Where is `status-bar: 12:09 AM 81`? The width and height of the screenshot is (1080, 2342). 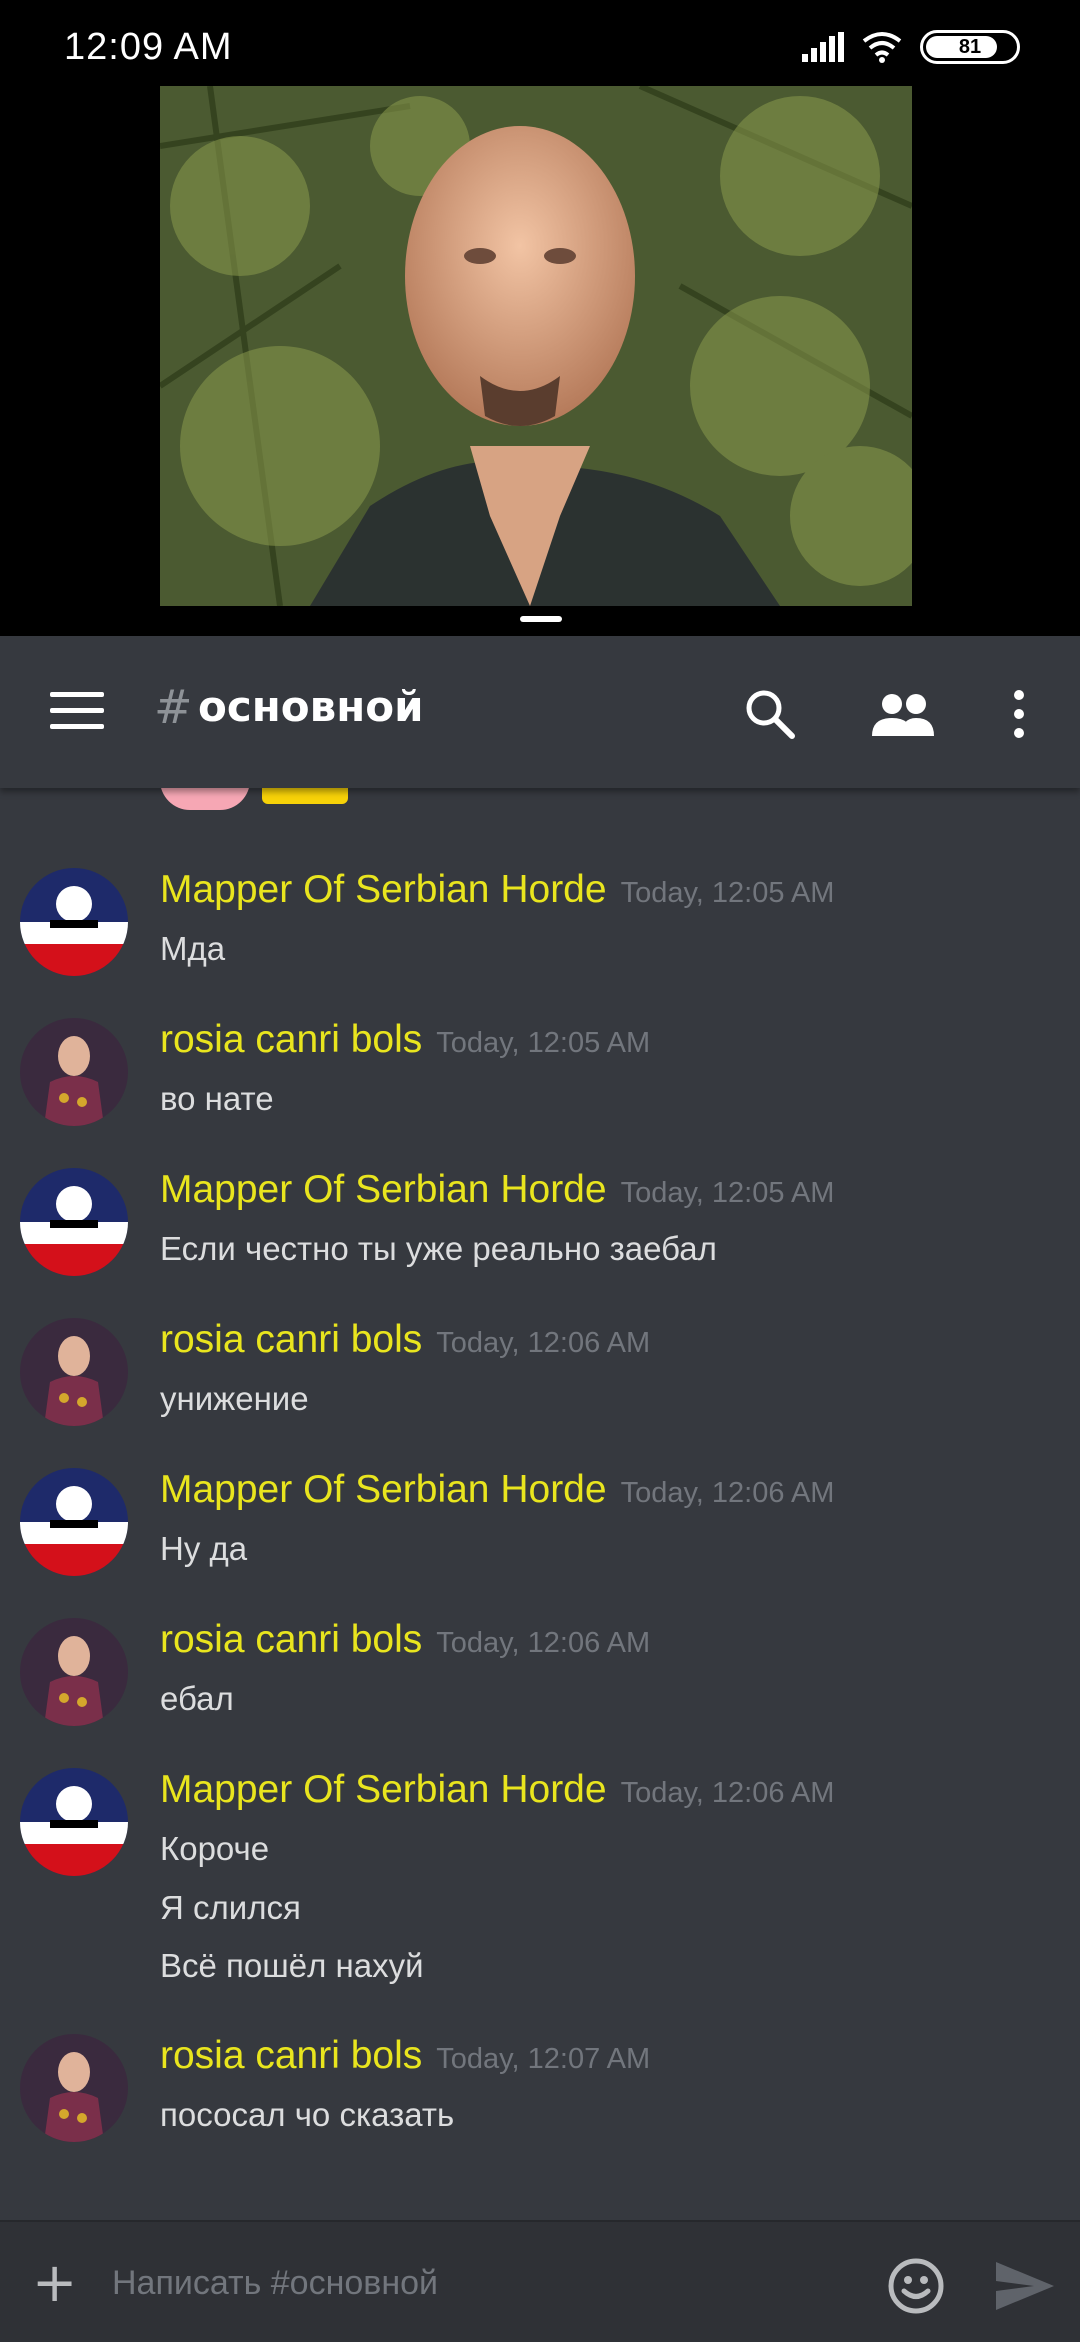
status-bar: 12:09 AM 81 is located at coordinates (540, 45).